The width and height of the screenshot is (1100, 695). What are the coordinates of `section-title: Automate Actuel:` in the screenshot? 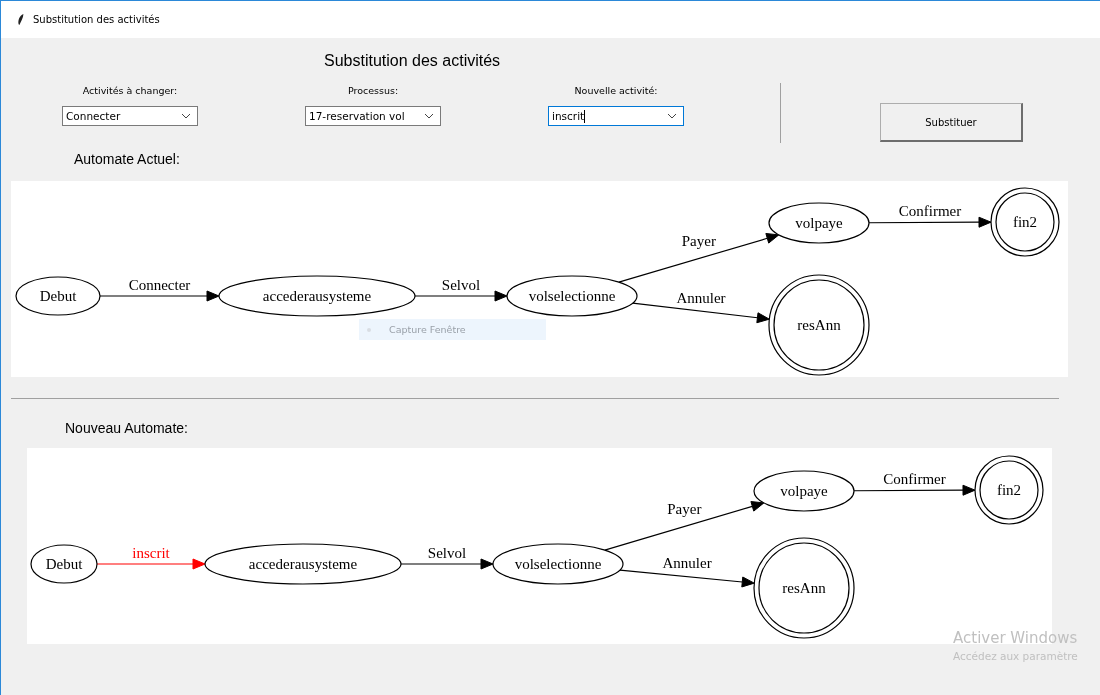 It's located at (127, 159).